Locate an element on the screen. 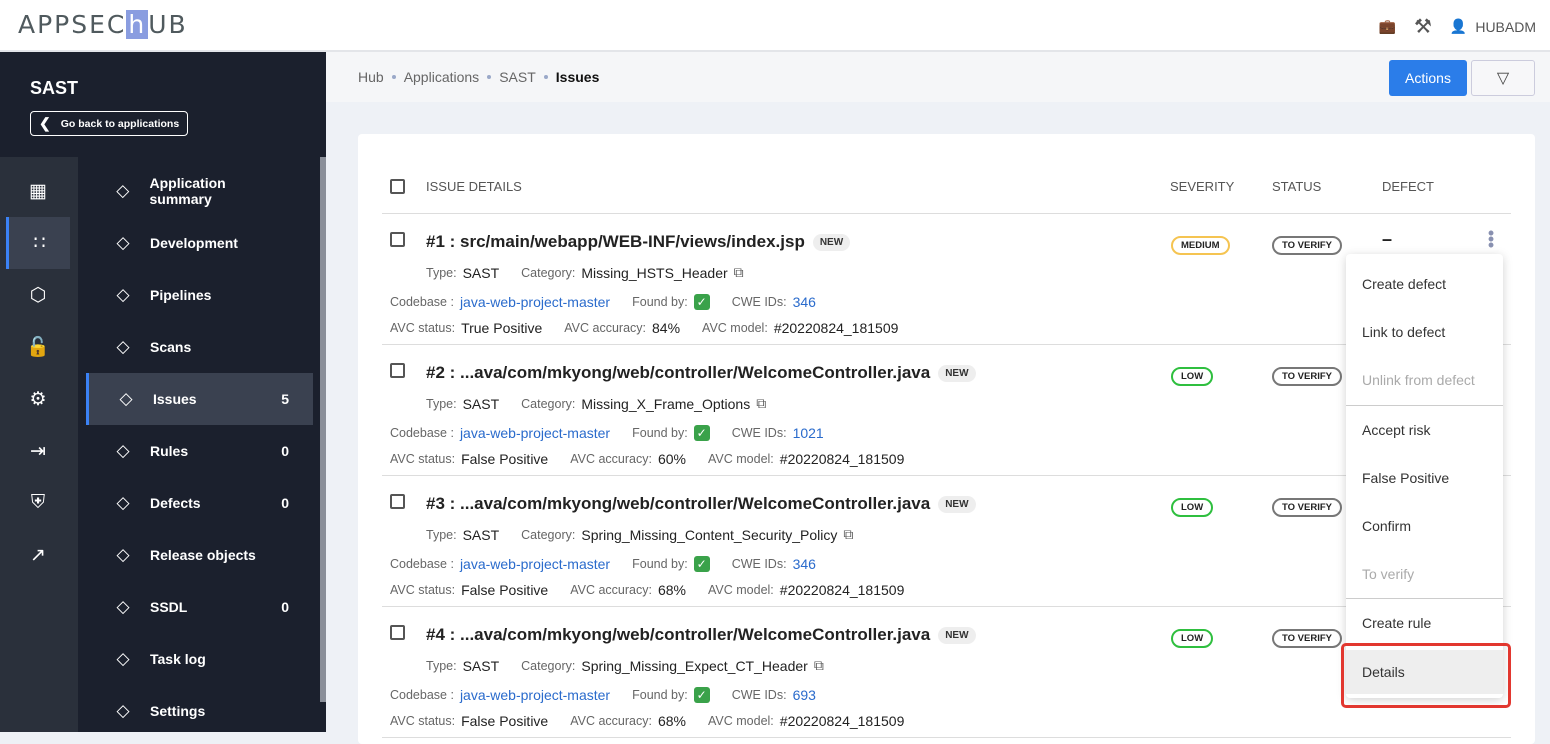  cube-icon: ⬡ is located at coordinates (38, 295).